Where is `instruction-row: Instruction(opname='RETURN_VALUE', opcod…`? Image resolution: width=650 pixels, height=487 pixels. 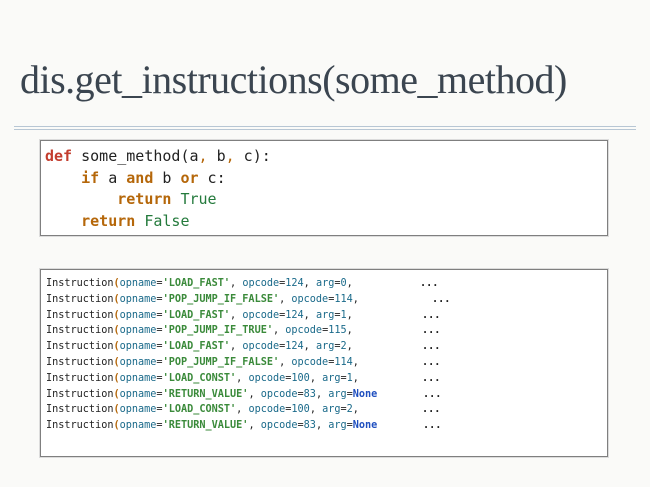 instruction-row: Instruction(opname='RETURN_VALUE', opcod… is located at coordinates (326, 395).